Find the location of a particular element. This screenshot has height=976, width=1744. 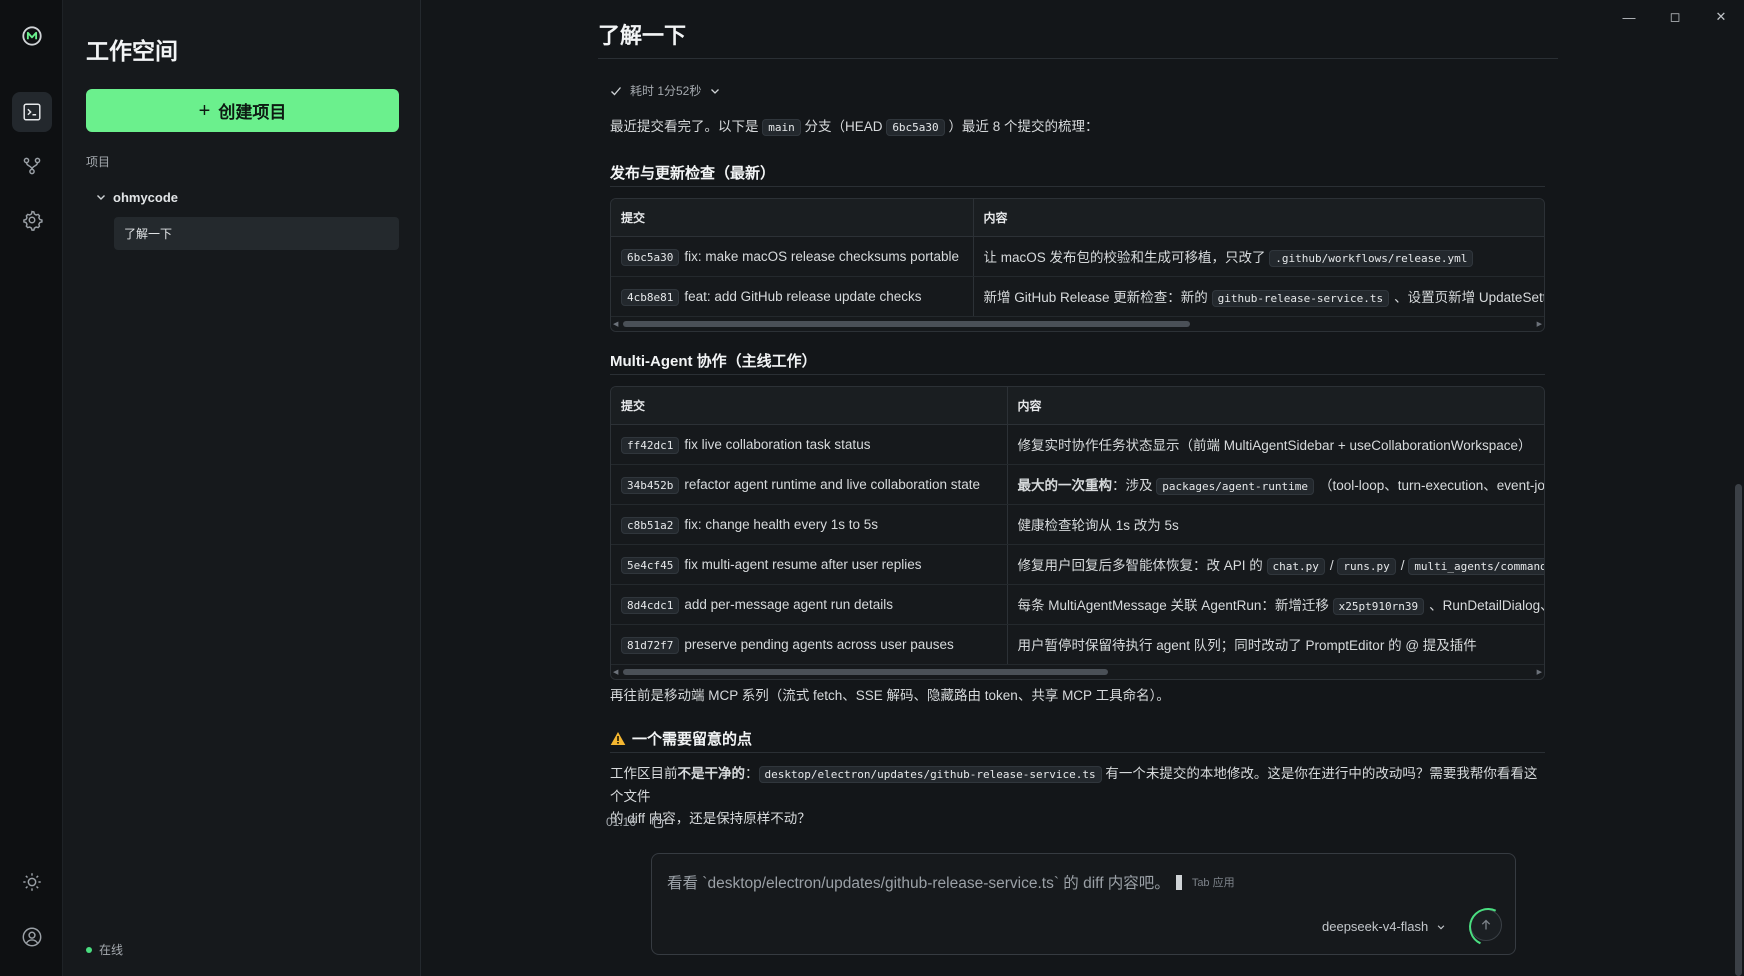

arrow-up-icon is located at coordinates (1486, 924).